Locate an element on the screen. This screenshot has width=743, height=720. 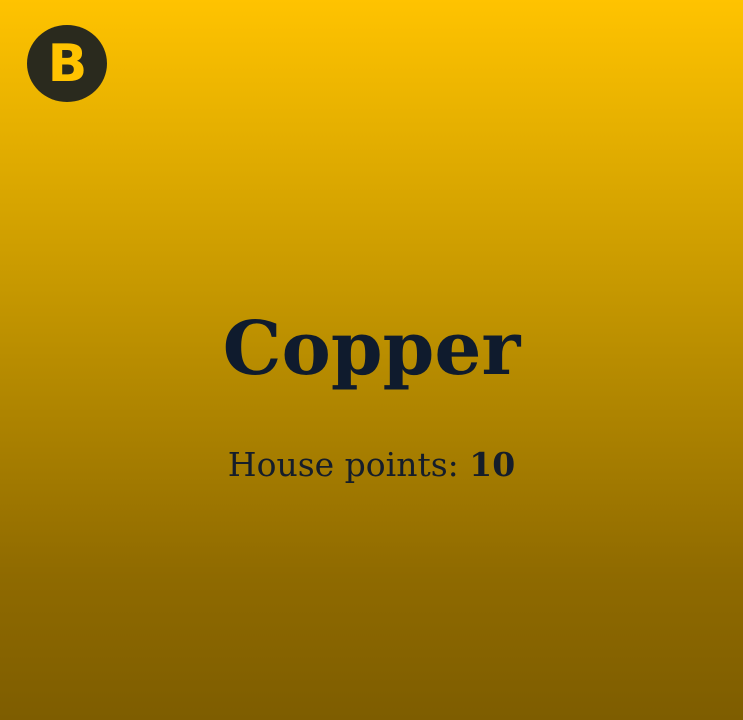
brand-logo-letter: B is located at coordinates (67, 63).